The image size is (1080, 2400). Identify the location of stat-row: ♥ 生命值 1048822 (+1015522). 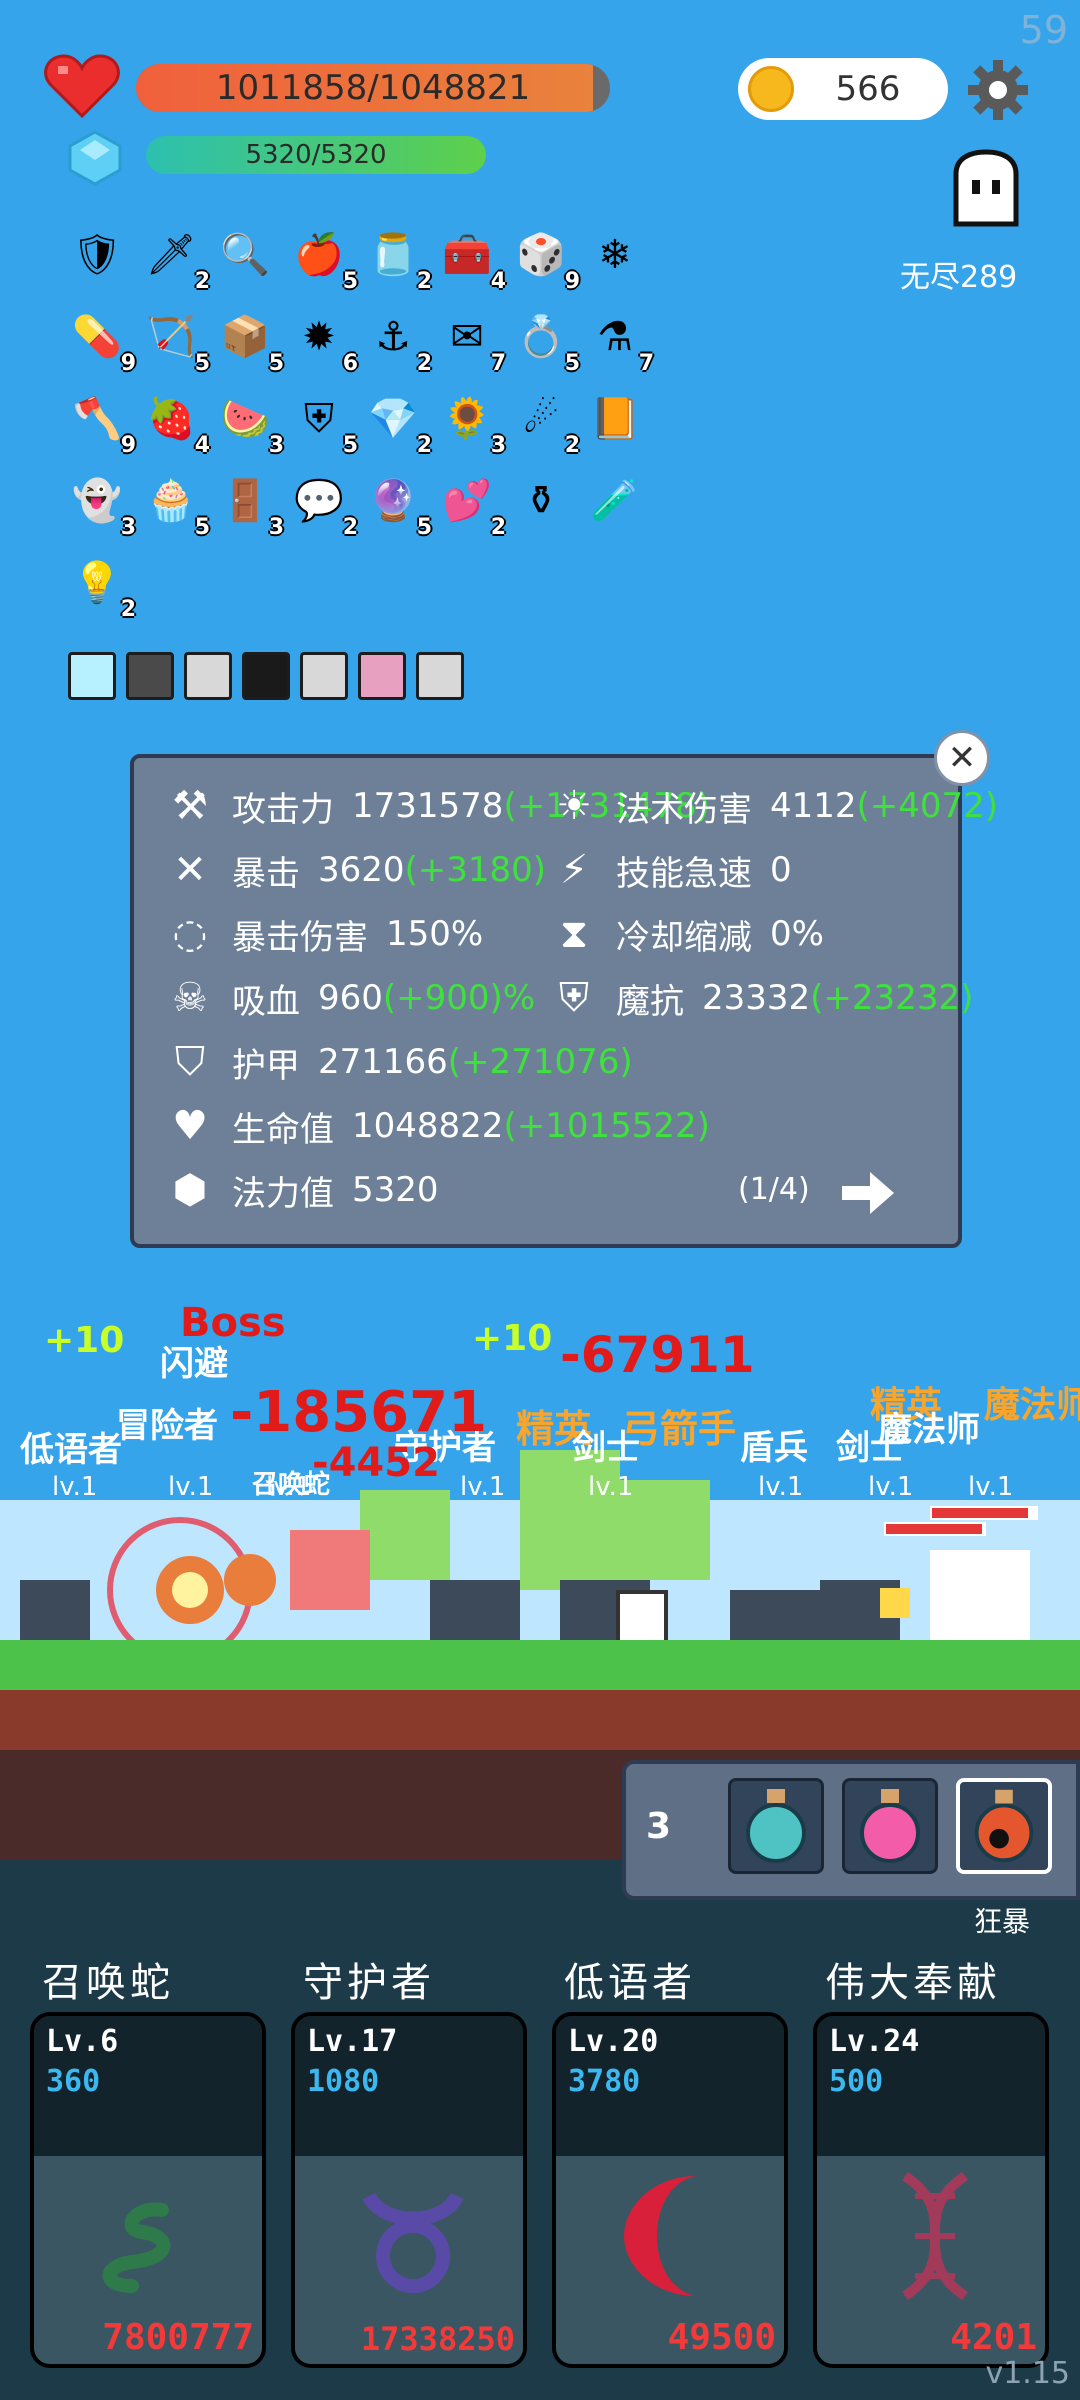
(436, 1126).